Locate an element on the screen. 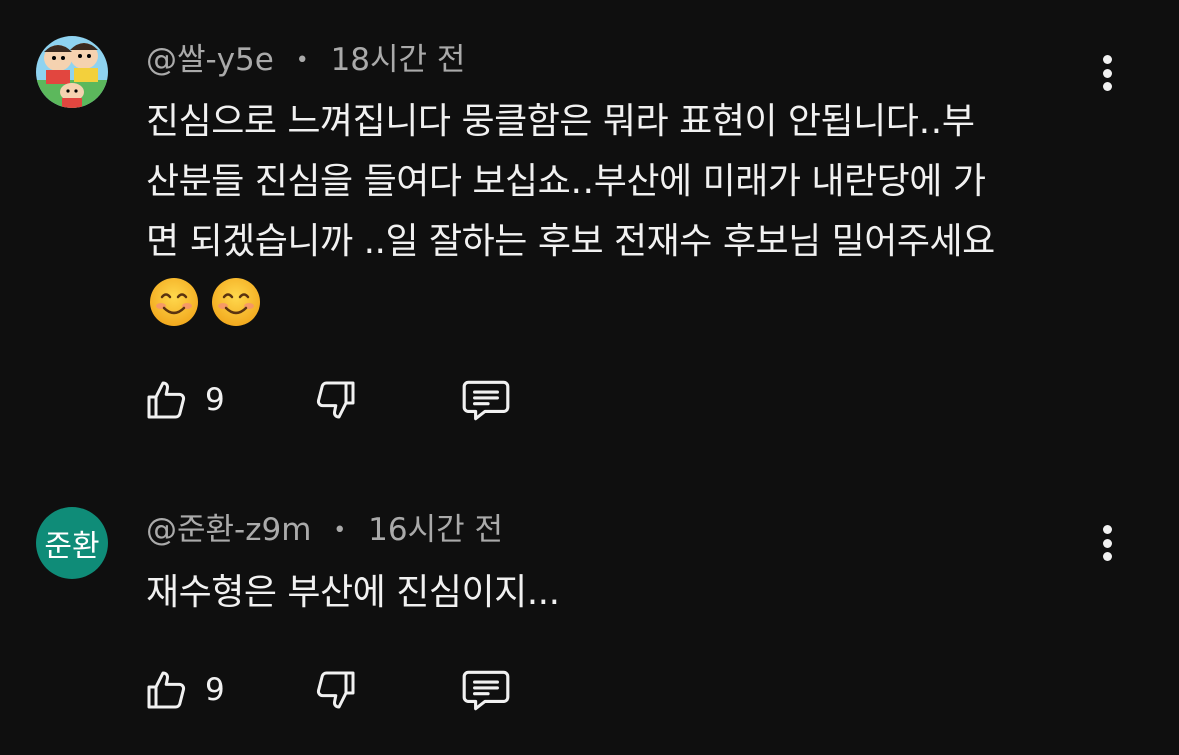 The width and height of the screenshot is (1179, 755). thumbs-up-icon is located at coordinates (166, 690).